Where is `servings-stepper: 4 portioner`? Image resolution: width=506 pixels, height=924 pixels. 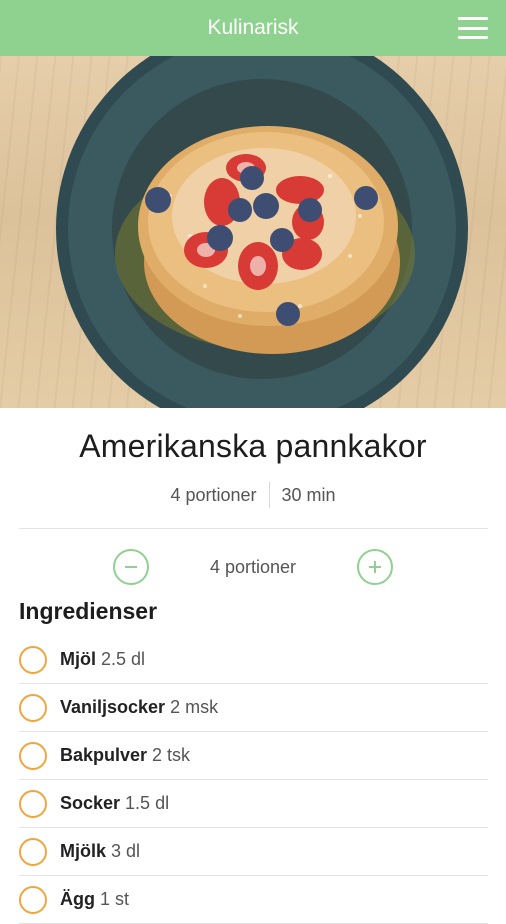 servings-stepper: 4 portioner is located at coordinates (253, 567).